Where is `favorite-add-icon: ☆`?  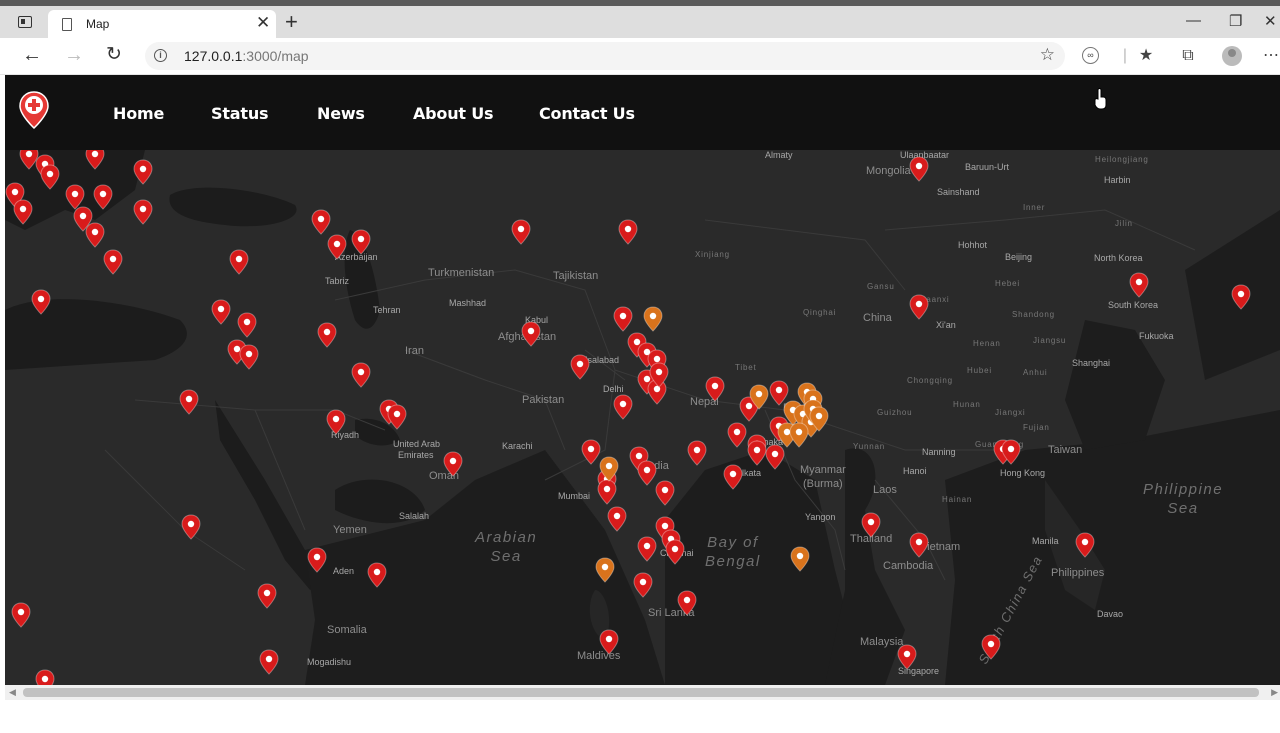
favorite-add-icon: ☆ is located at coordinates (1047, 55).